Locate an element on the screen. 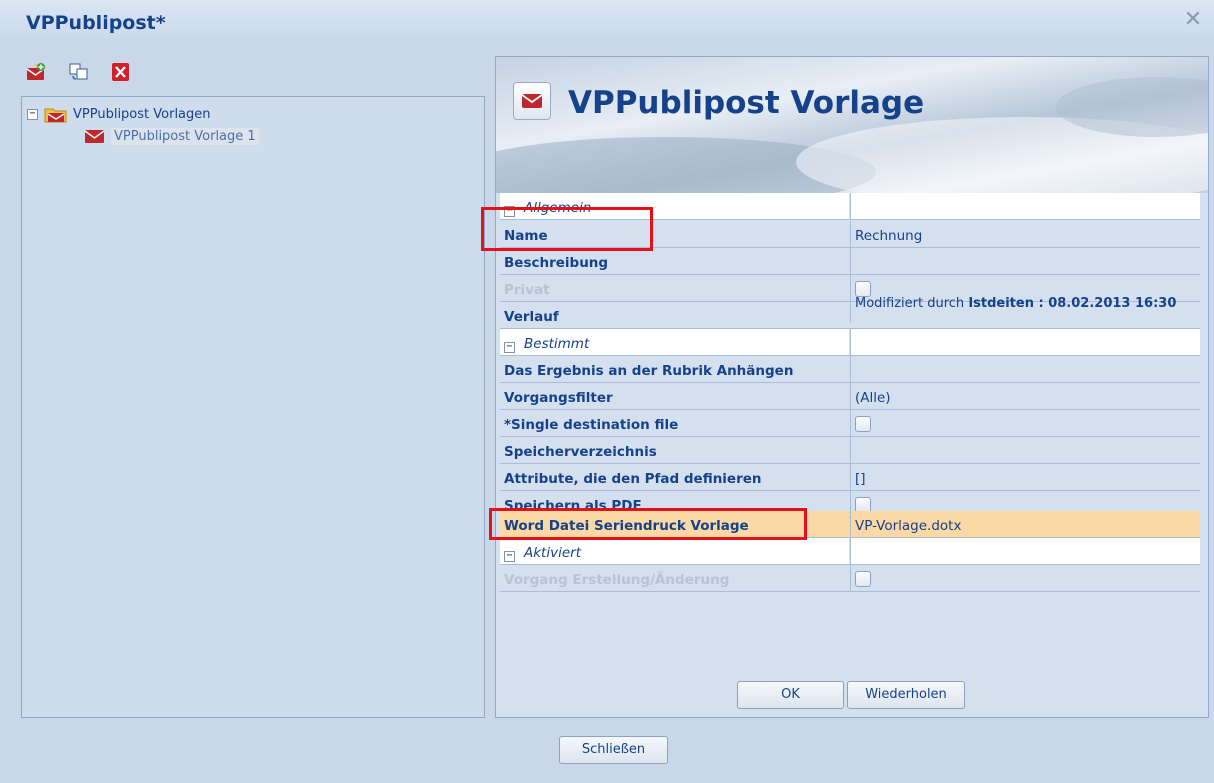 The width and height of the screenshot is (1214, 783). header-banner: VPPublipost Vorlage is located at coordinates (852, 125).